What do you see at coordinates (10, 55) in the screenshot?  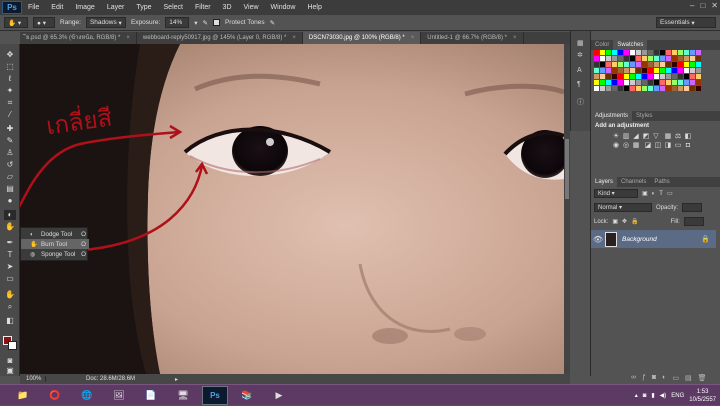 I see `move-tool-icon: ✥` at bounding box center [10, 55].